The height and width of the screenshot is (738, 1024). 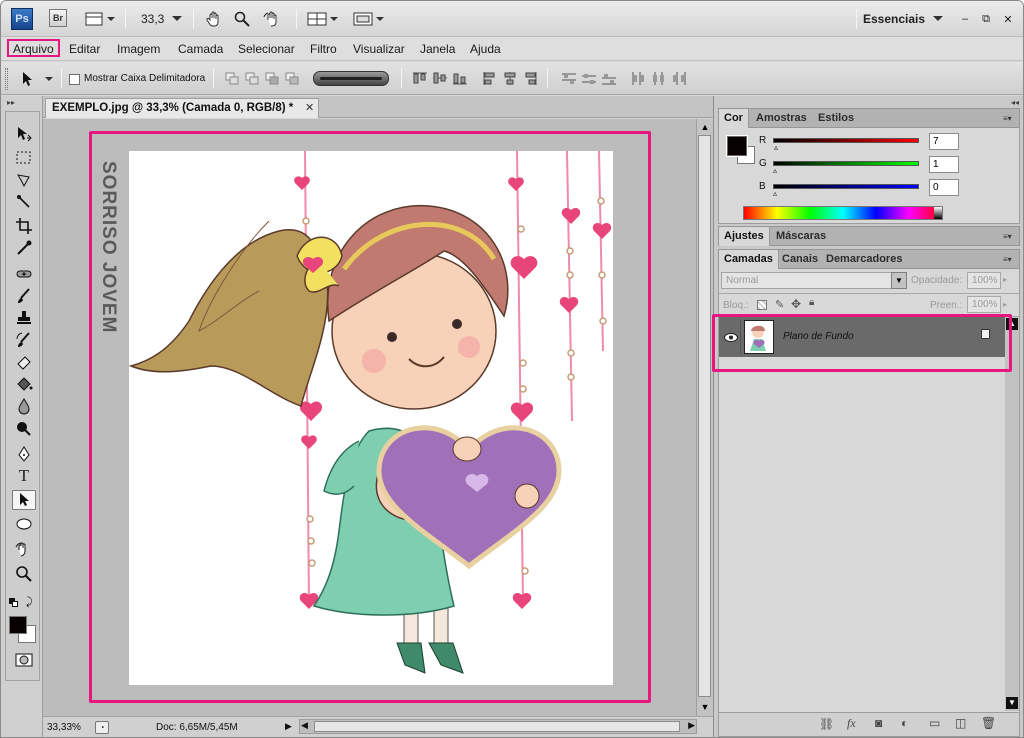 What do you see at coordinates (288, 726) in the screenshot?
I see `status-menu-arrow-icon: ▶` at bounding box center [288, 726].